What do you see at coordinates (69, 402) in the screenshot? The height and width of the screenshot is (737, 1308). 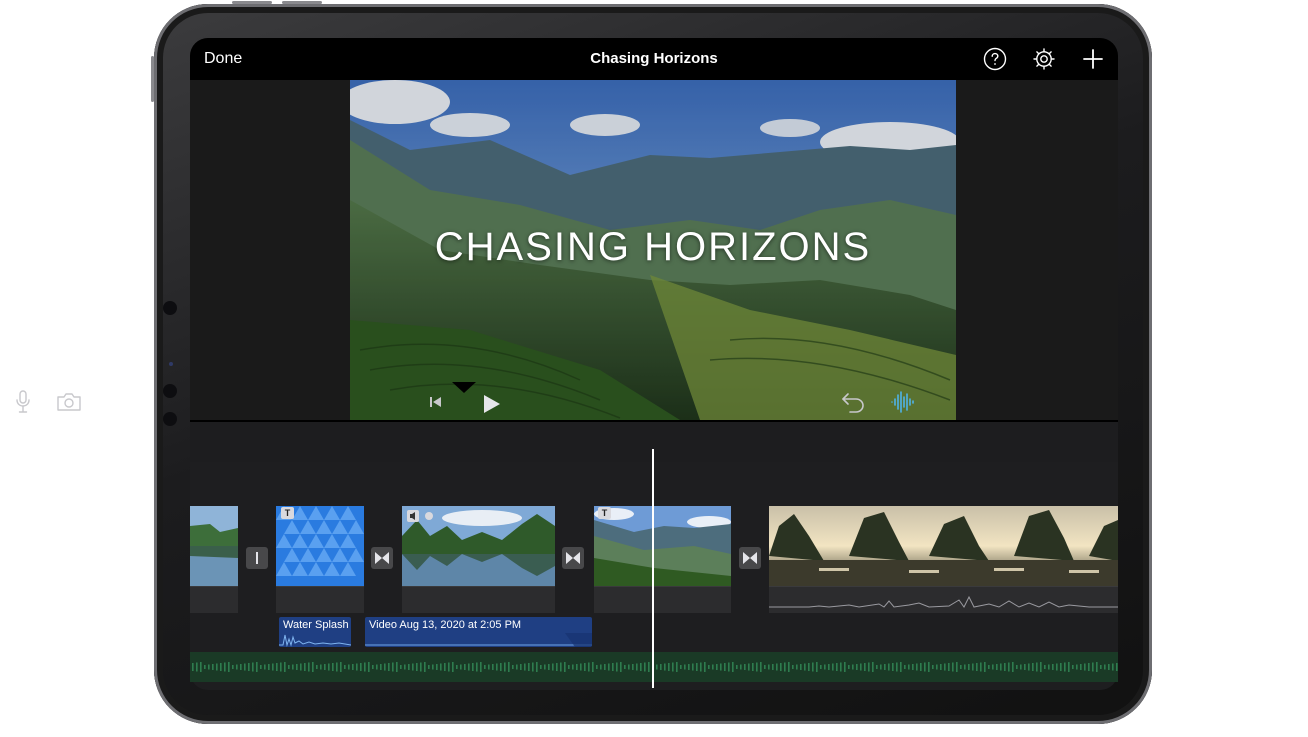 I see `camera-icon` at bounding box center [69, 402].